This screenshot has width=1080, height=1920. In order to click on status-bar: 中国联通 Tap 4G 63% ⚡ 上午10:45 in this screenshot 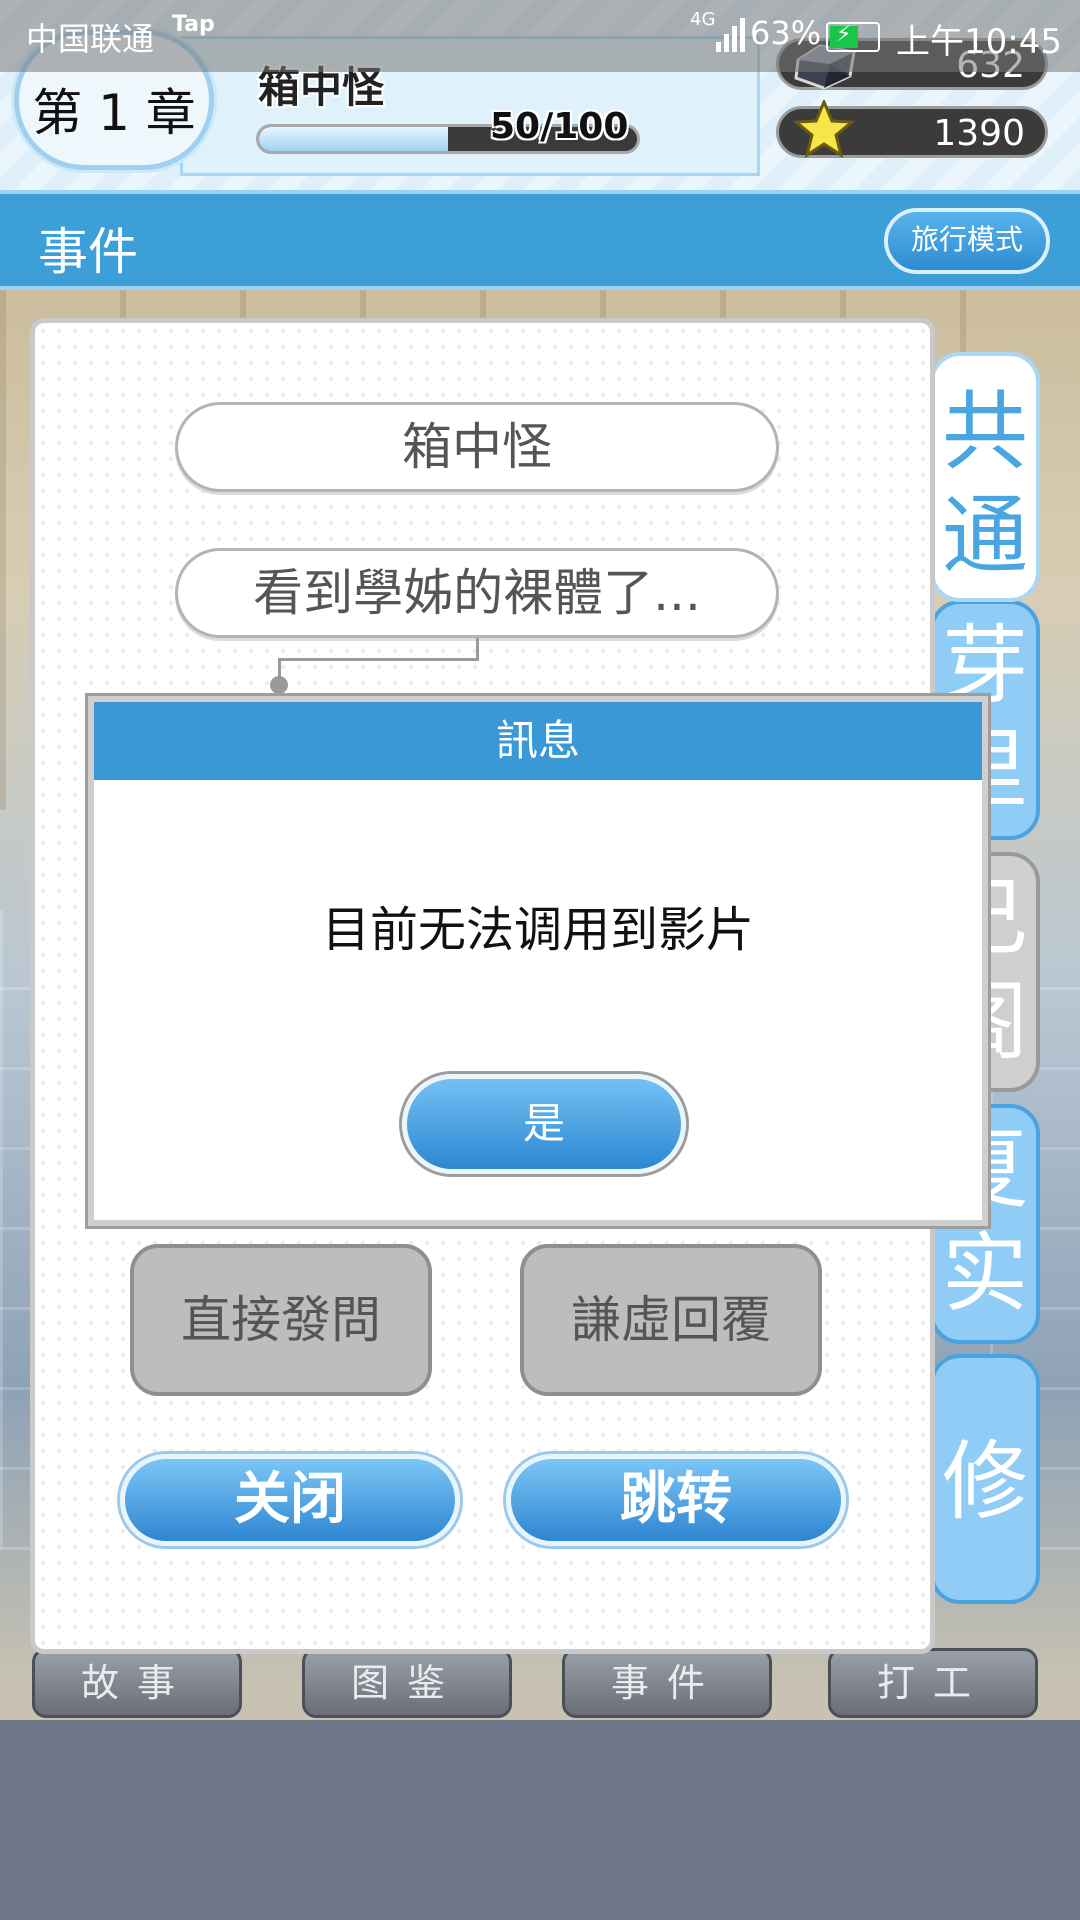, I will do `click(540, 36)`.